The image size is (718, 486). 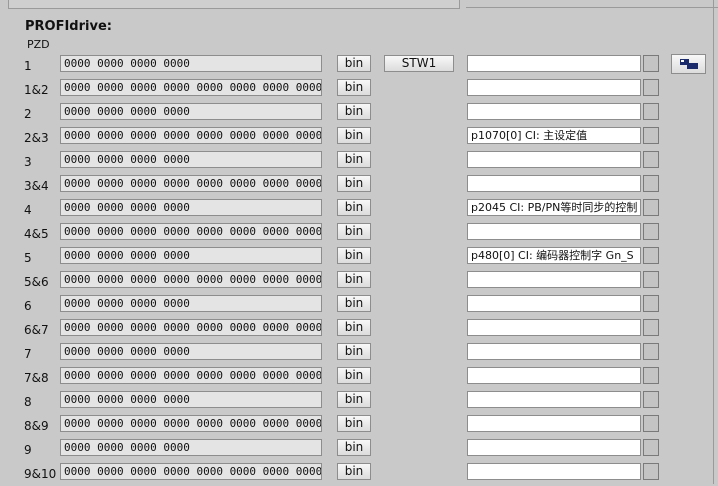 I want to click on pzd-row: 8 0000 0000 0000 0000 bin, so click(x=359, y=402).